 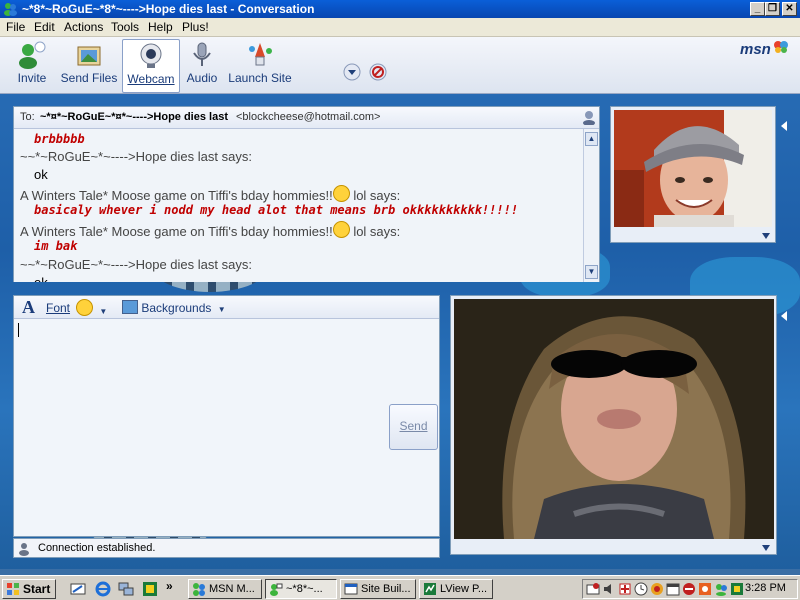 I want to click on send-button: Send, so click(x=413, y=427).